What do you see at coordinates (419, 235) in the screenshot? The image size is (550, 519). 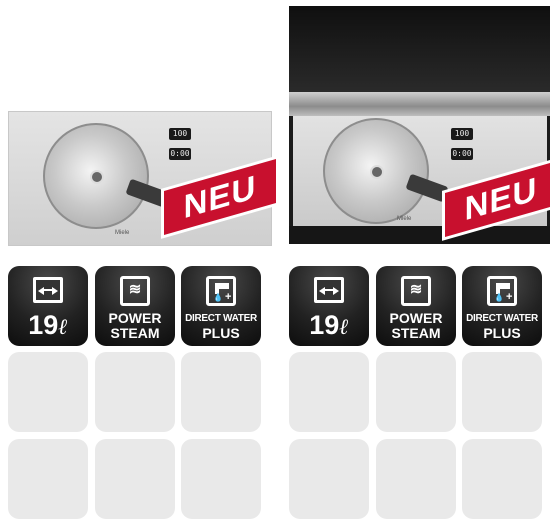 I see `plinth` at bounding box center [419, 235].